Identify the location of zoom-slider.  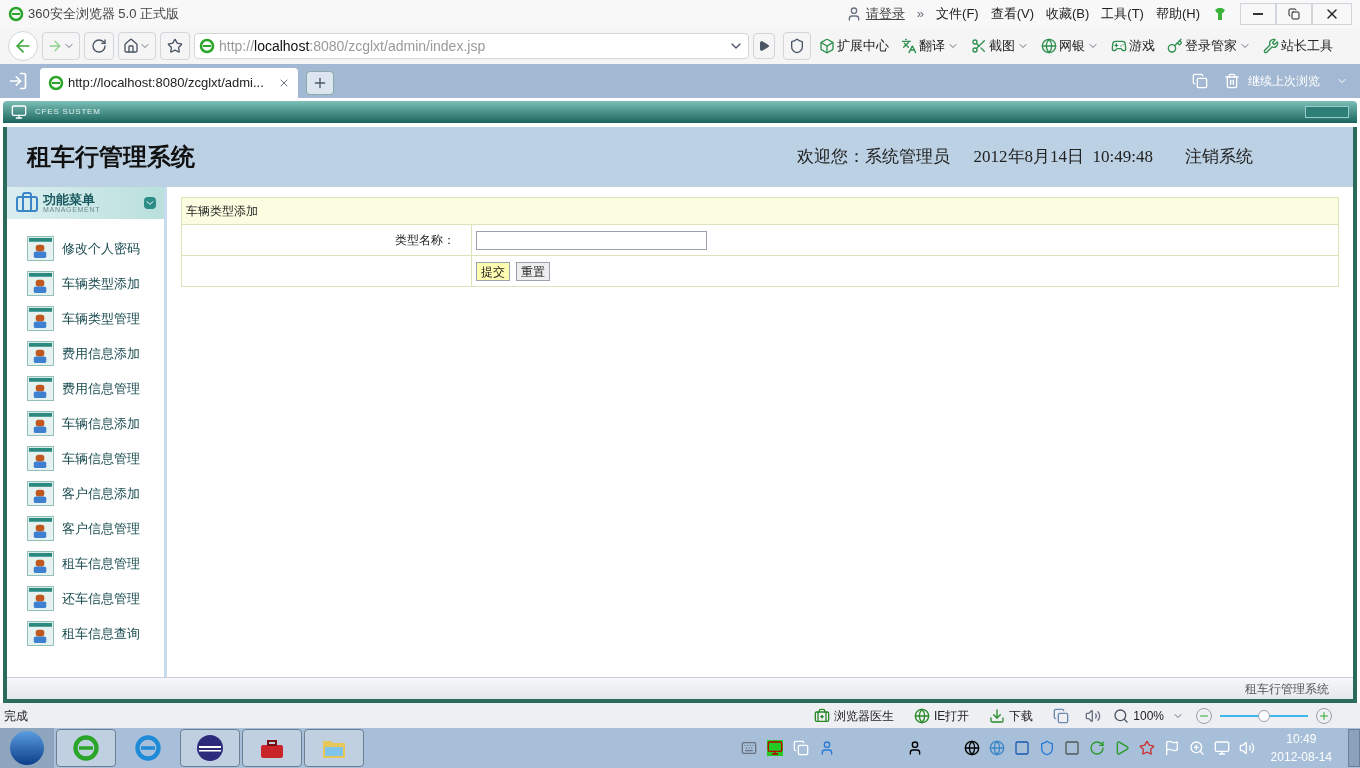
(1264, 715).